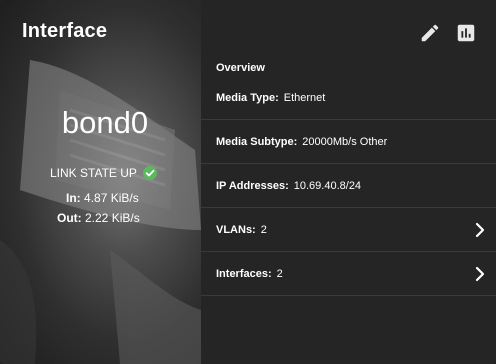 The width and height of the screenshot is (496, 364). I want to click on media-type-label: Media Type:, so click(247, 97).